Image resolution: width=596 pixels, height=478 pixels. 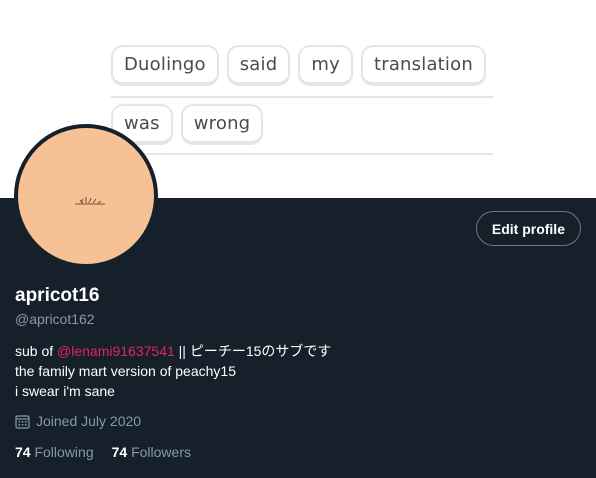 I want to click on followers-link: 74 Followers, so click(x=151, y=452).